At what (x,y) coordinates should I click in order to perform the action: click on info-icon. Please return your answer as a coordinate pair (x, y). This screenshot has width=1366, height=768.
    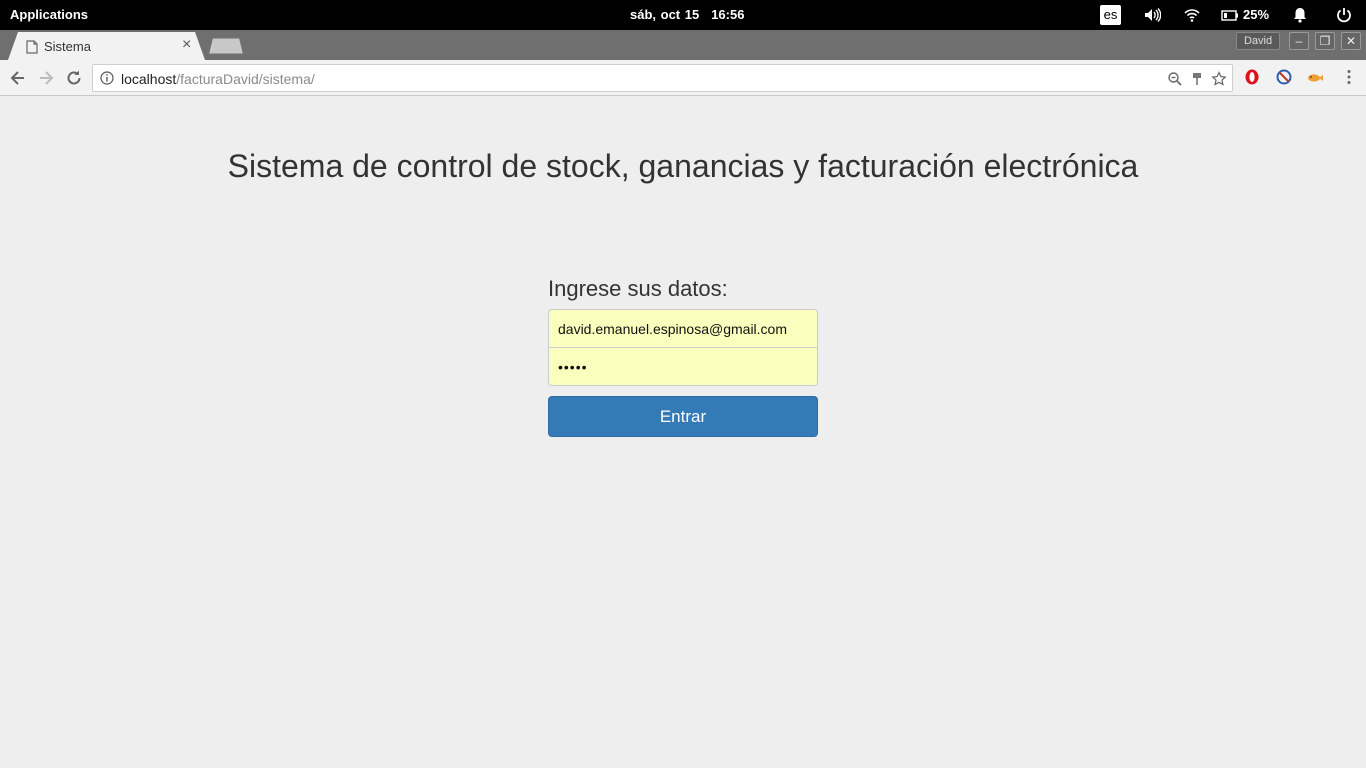
    Looking at the image, I should click on (107, 78).